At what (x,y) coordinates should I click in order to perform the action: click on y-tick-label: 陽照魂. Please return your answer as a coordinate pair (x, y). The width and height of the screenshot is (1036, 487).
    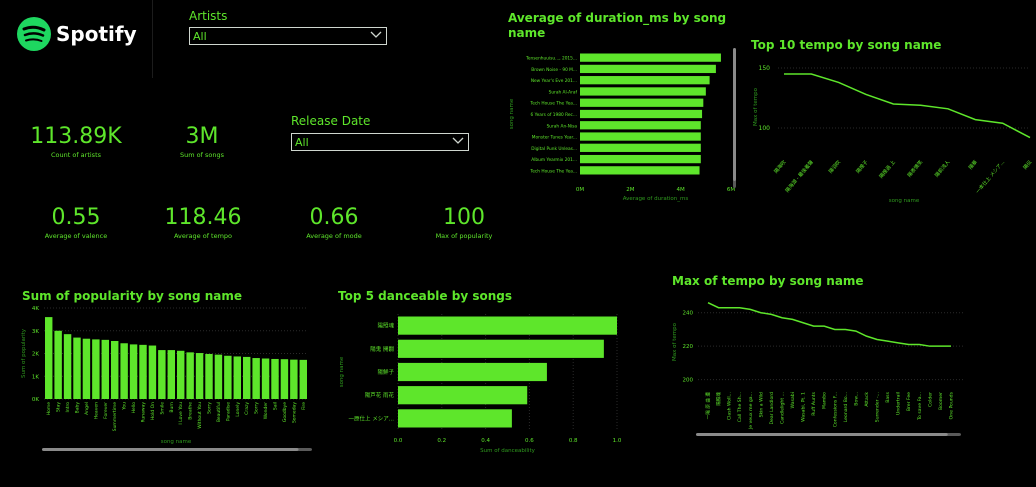
    Looking at the image, I should click on (385, 326).